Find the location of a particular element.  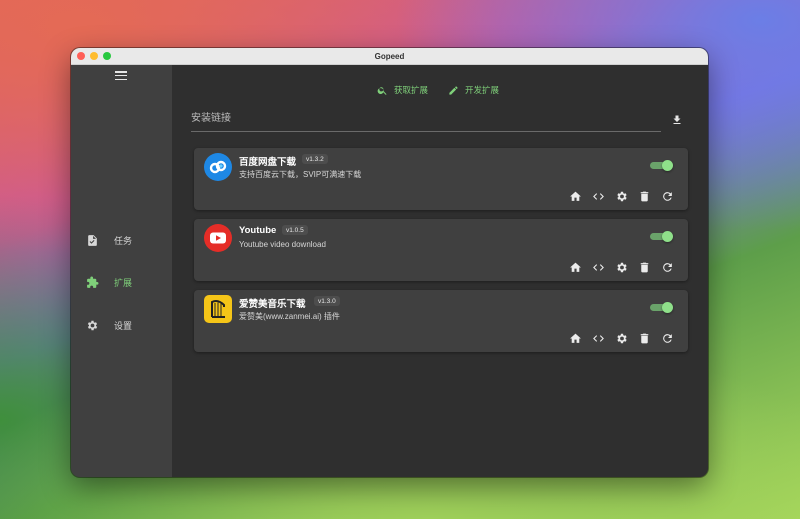

window-controls is located at coordinates (94, 56).